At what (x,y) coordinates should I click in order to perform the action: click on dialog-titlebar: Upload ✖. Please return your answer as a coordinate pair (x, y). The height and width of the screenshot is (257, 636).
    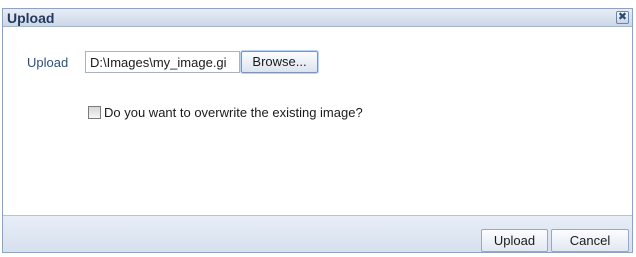
    Looking at the image, I should click on (317, 18).